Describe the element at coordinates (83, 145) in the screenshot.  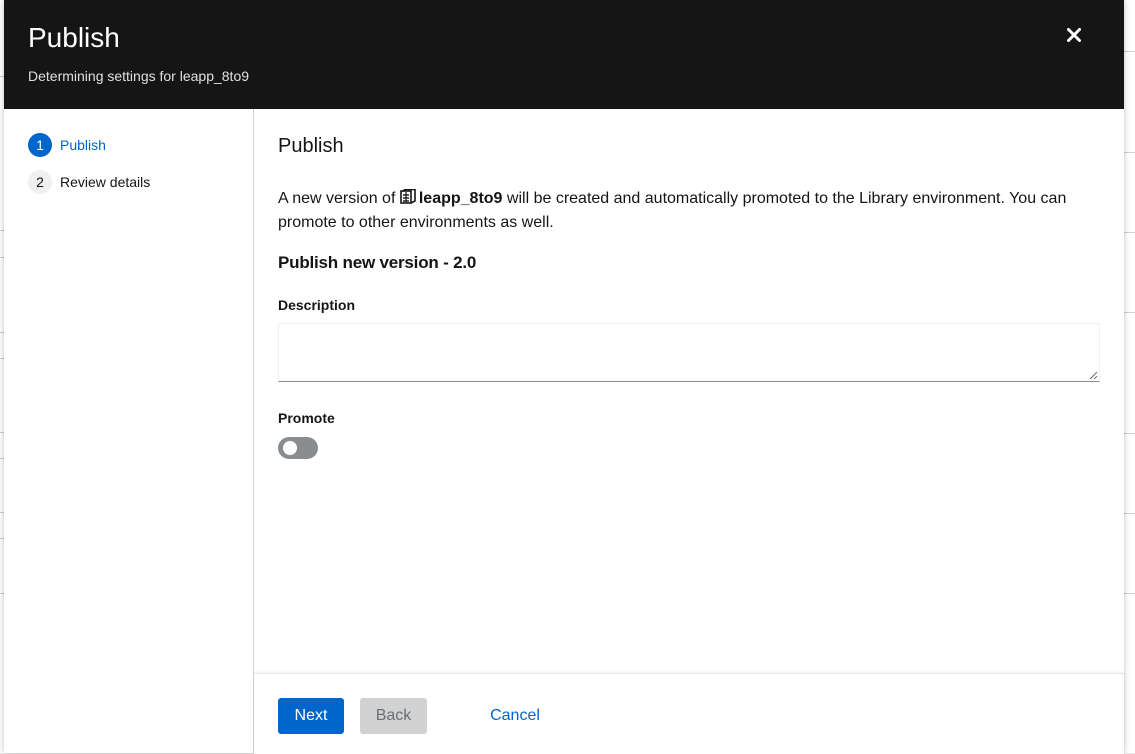
I see `step-label: Publish` at that location.